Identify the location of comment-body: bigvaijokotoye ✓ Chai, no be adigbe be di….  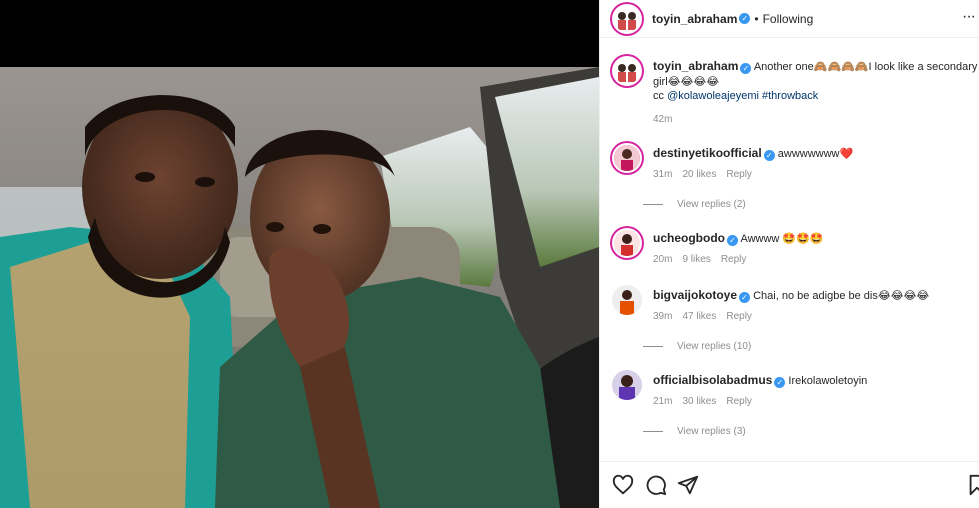
(816, 306).